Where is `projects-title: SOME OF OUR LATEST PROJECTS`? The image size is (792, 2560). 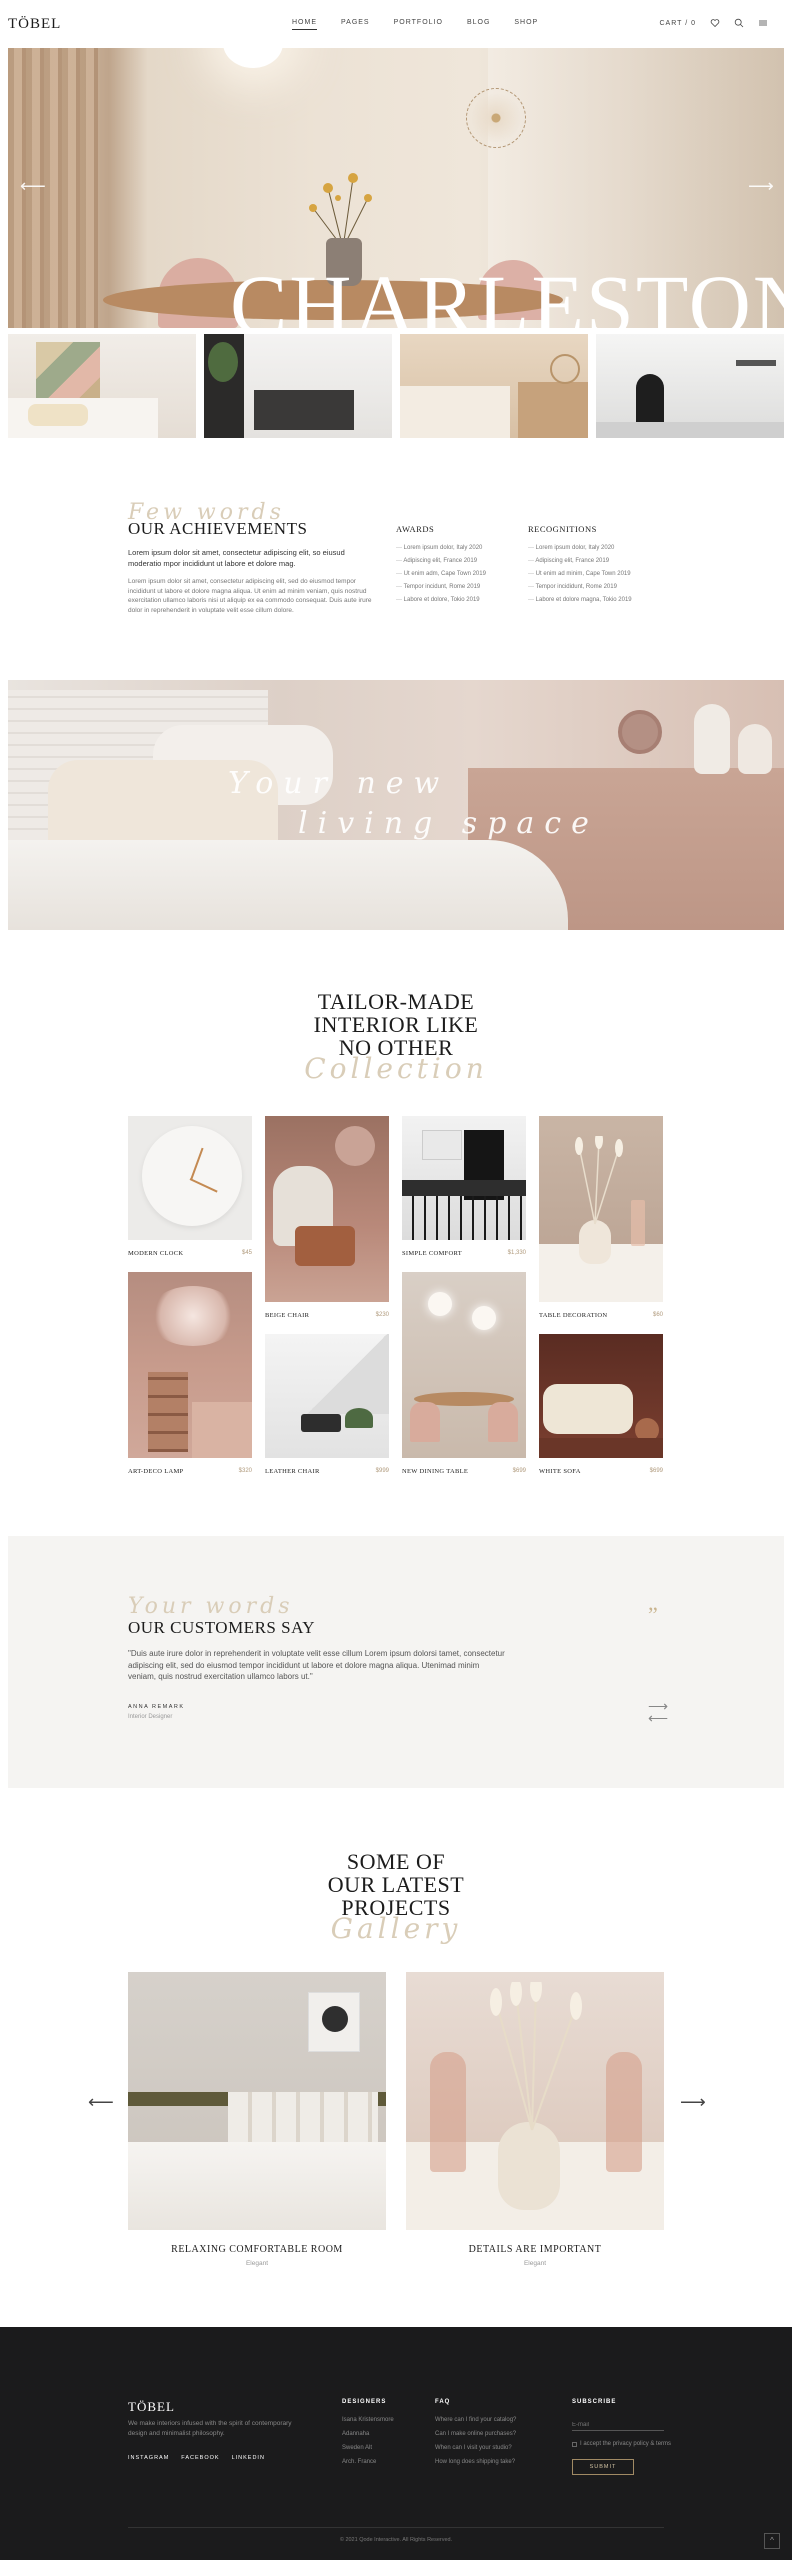
projects-title: SOME OF OUR LATEST PROJECTS is located at coordinates (396, 1884).